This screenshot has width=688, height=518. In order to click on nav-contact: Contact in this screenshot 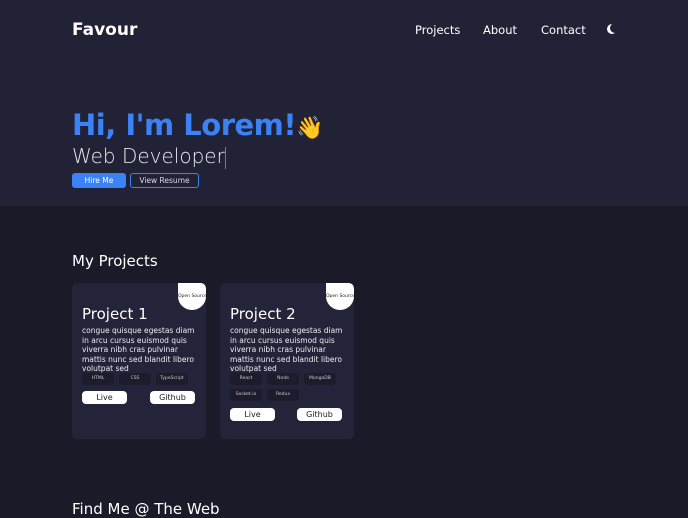, I will do `click(563, 30)`.